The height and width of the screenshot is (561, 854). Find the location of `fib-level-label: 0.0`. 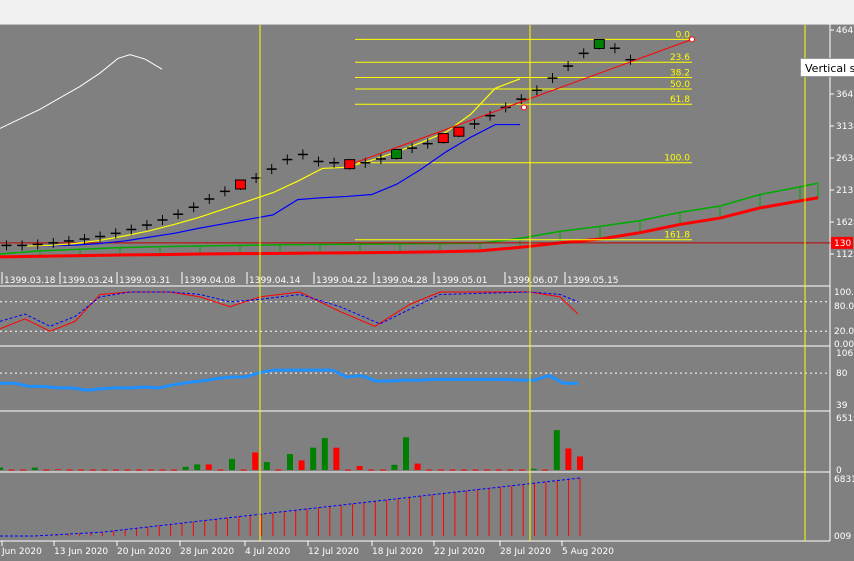

fib-level-label: 0.0 is located at coordinates (683, 35).